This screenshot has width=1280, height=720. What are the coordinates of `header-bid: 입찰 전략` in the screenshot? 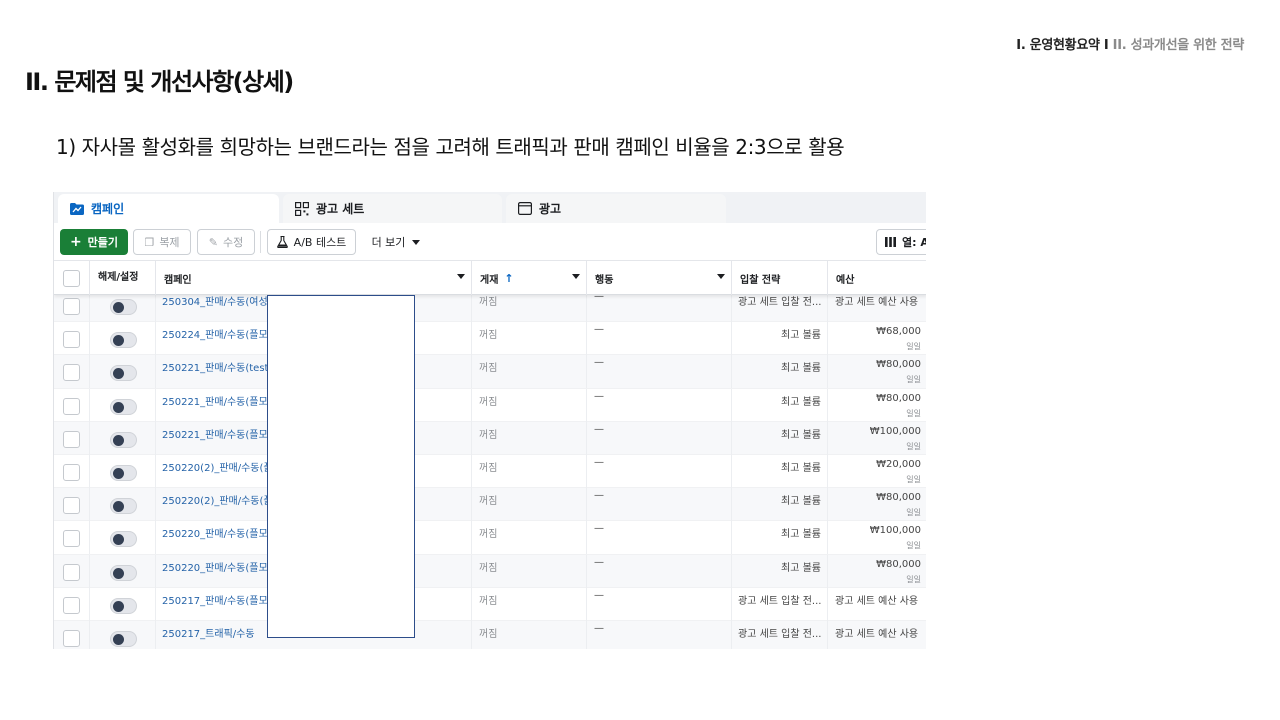 It's located at (780, 278).